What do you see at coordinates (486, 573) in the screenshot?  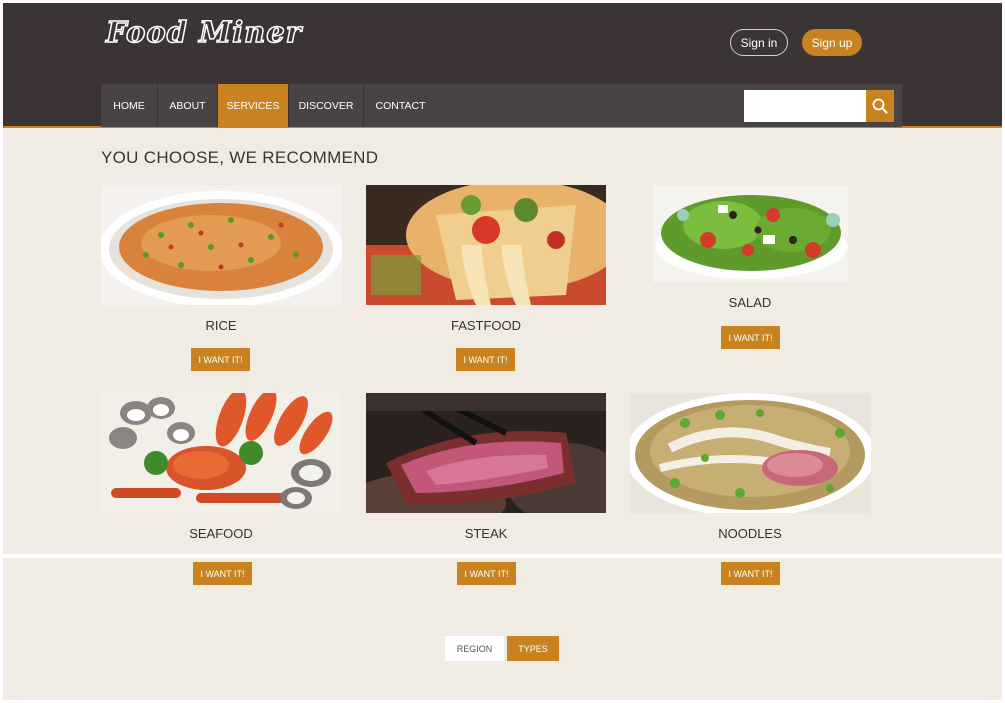 I see `want-button-steak: I WANT IT!` at bounding box center [486, 573].